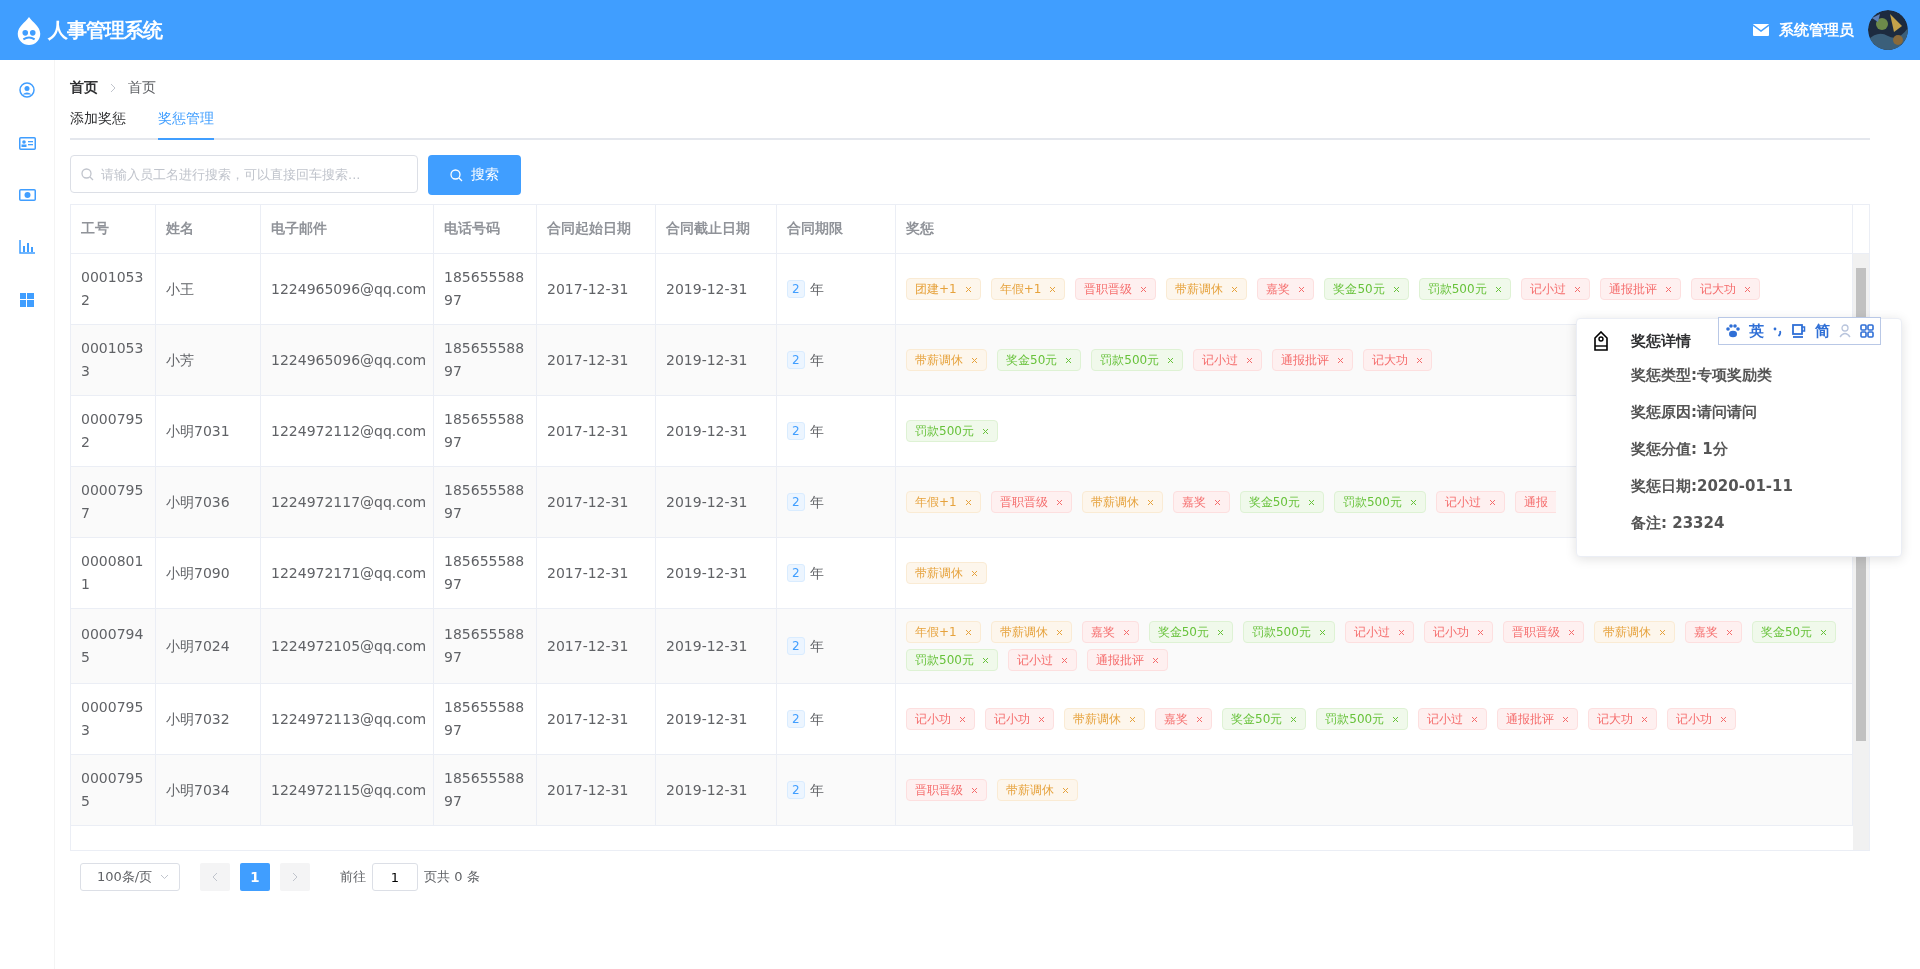  Describe the element at coordinates (1761, 30) in the screenshot. I see `mail-icon` at that location.